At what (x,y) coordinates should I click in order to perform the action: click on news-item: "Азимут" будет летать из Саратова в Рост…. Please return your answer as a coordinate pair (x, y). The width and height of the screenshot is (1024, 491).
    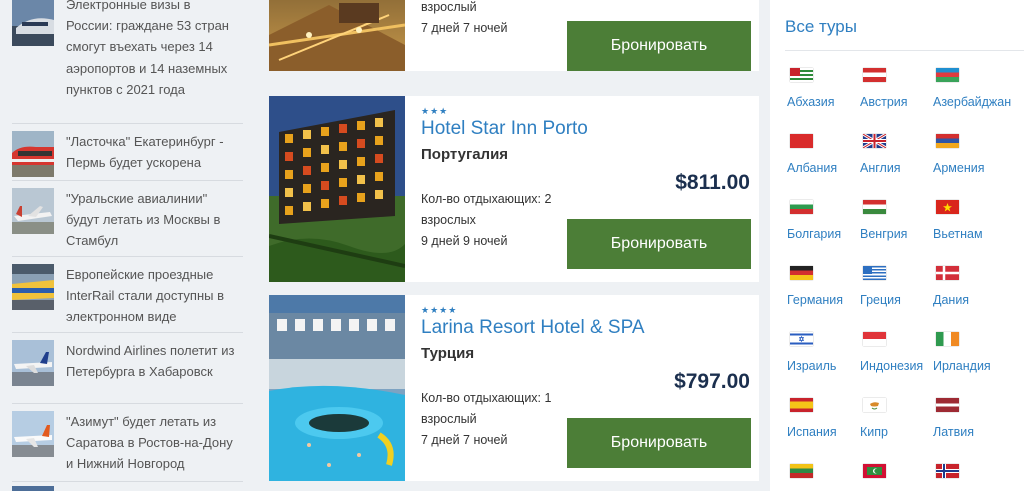
    Looking at the image, I should click on (127, 443).